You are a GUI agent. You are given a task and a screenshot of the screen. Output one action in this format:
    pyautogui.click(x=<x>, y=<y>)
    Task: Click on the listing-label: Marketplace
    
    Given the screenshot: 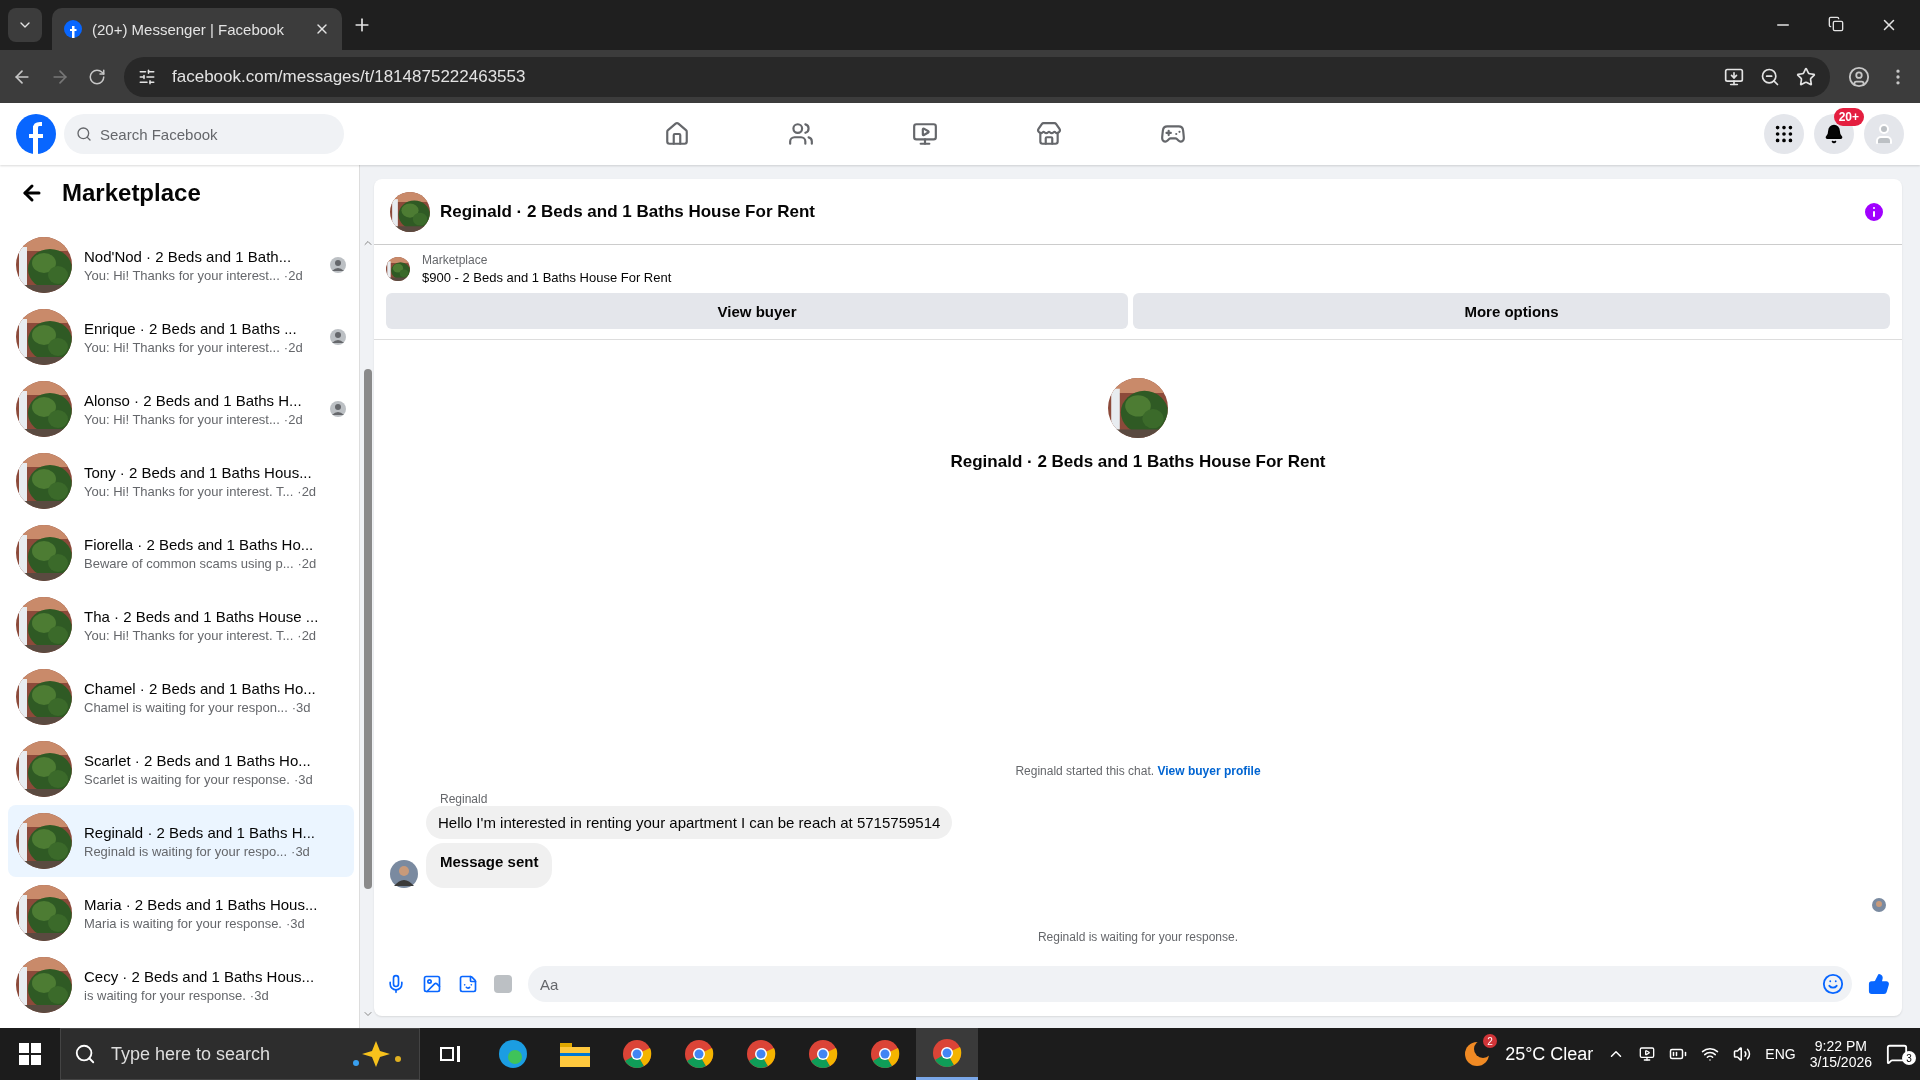 What is the action you would take?
    pyautogui.click(x=455, y=260)
    